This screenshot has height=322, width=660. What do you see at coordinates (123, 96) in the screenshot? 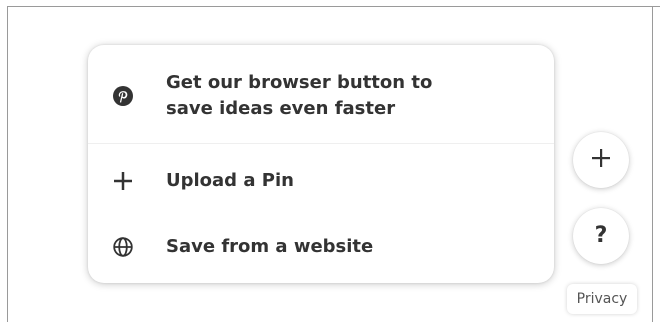
I see `pinterest-logo-icon` at bounding box center [123, 96].